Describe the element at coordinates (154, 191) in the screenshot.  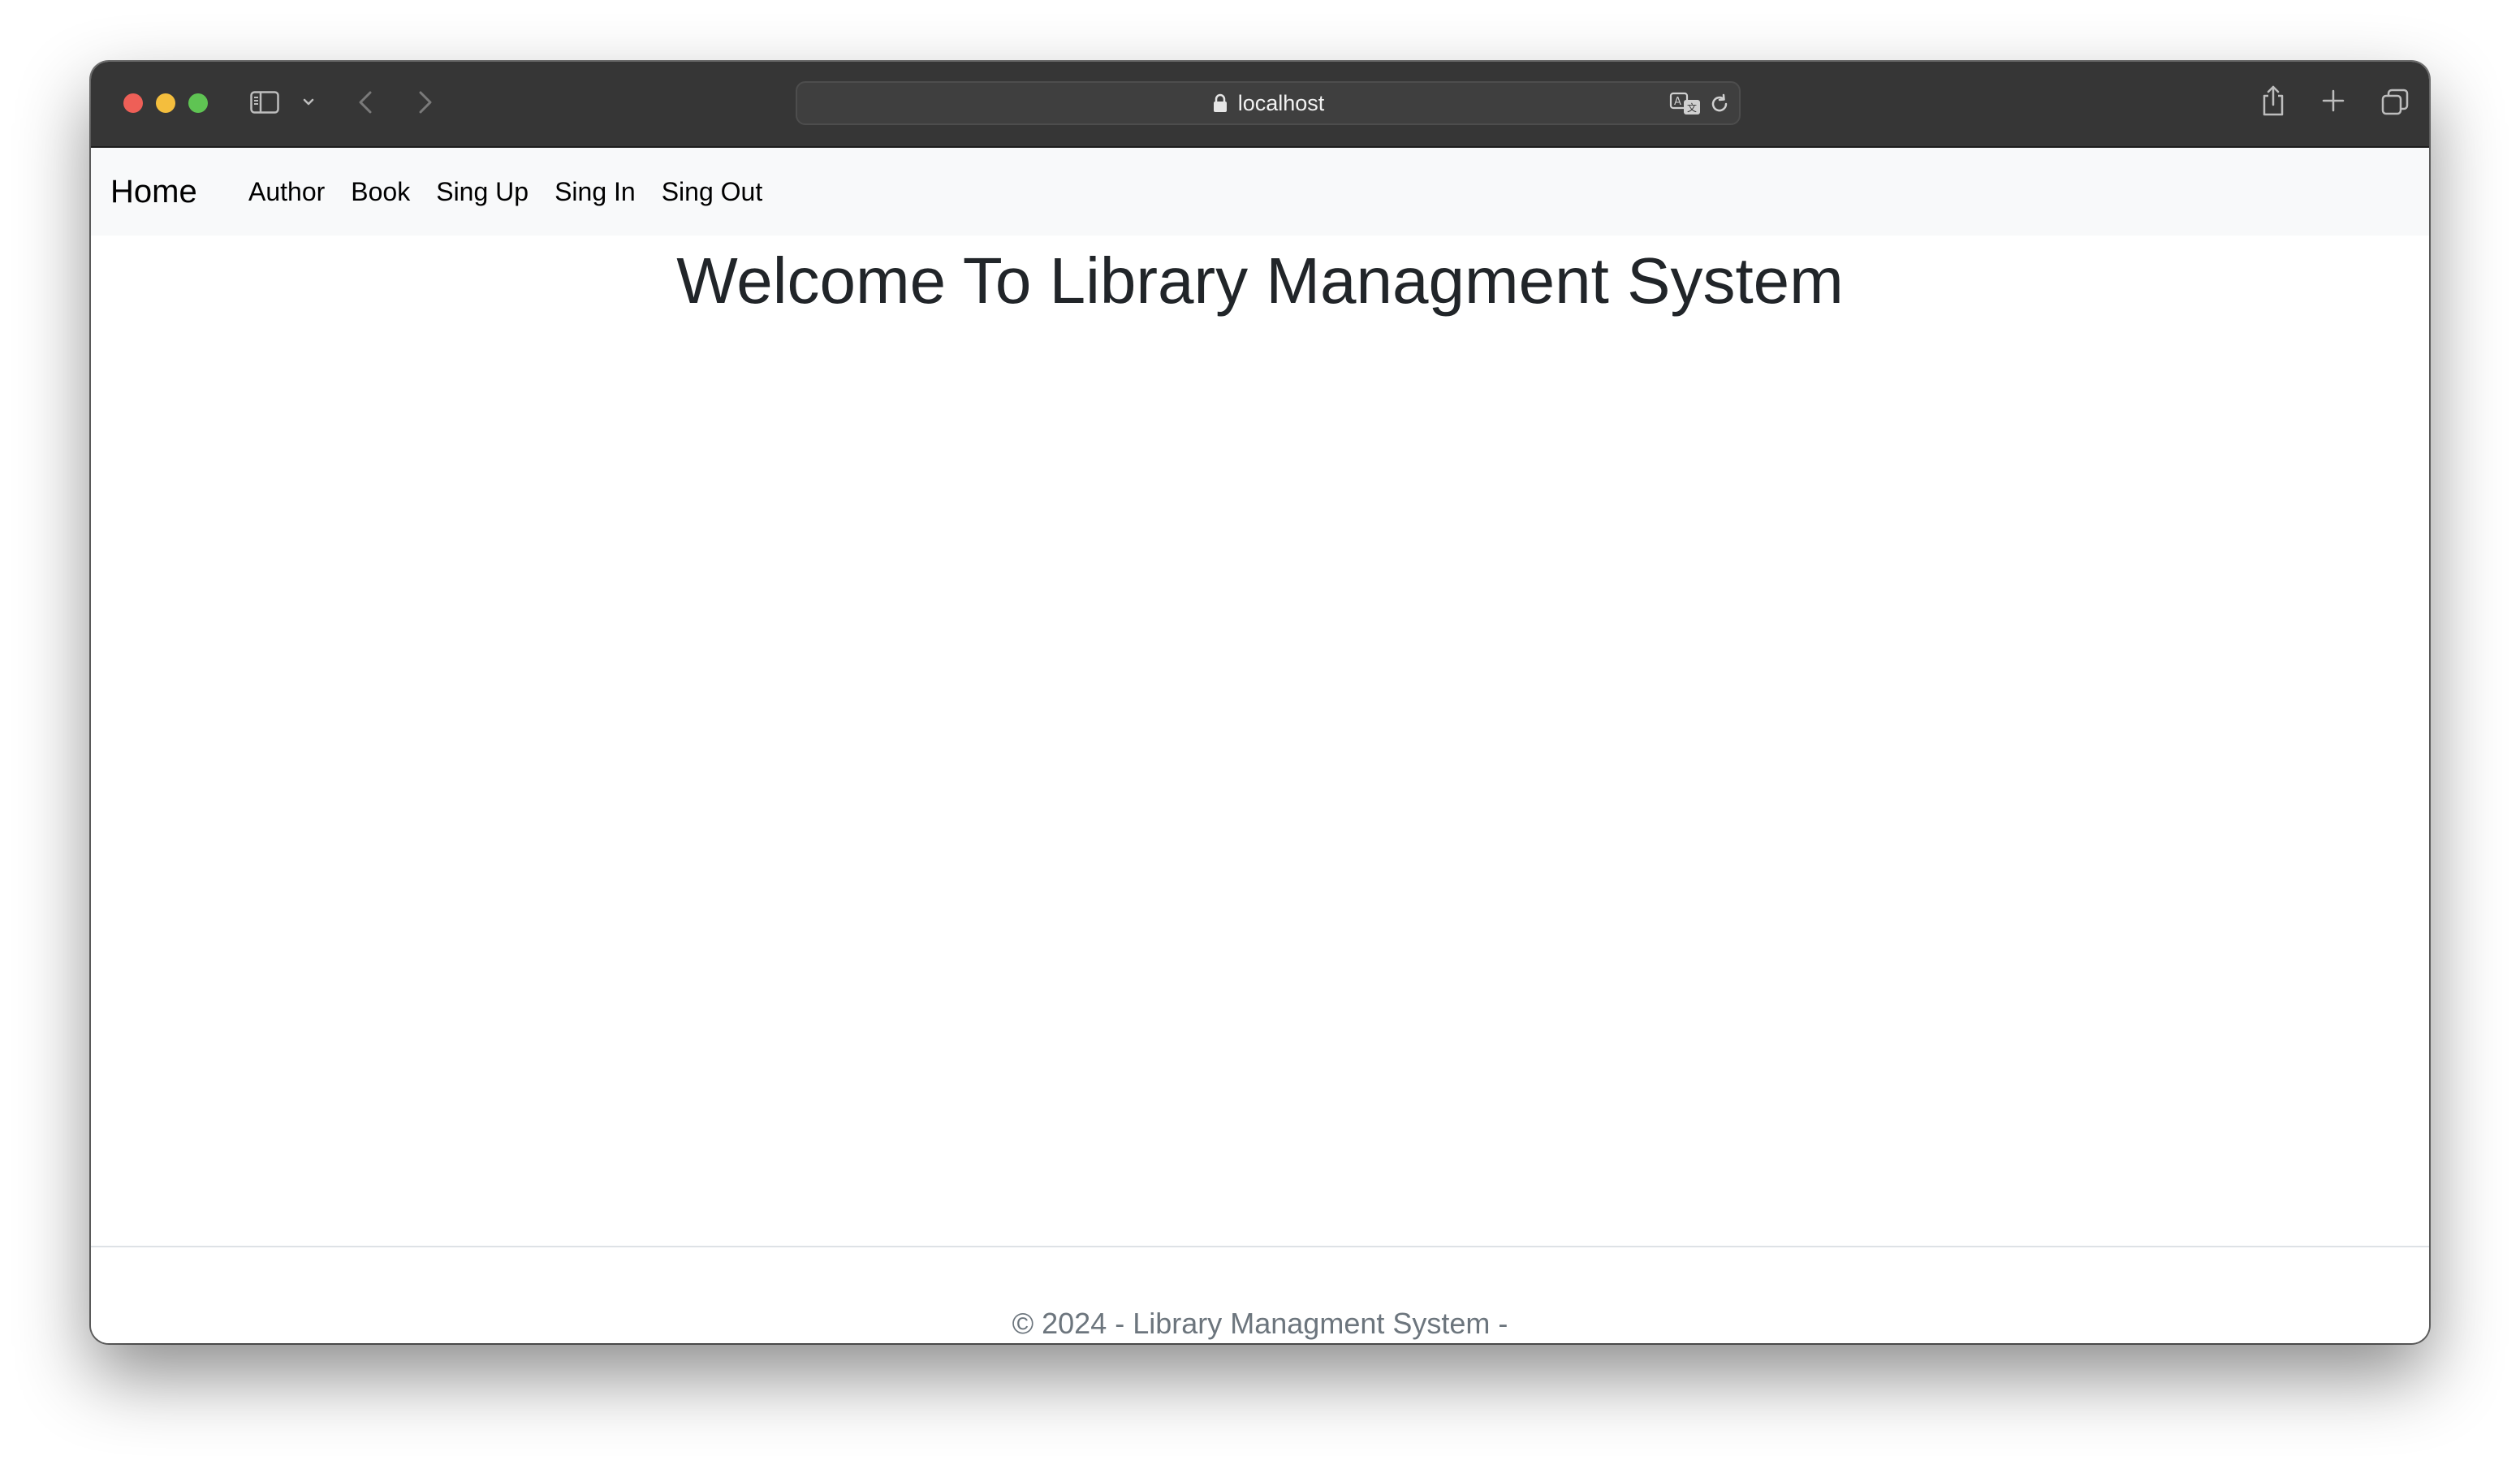
I see `brand-home-link: Home` at that location.